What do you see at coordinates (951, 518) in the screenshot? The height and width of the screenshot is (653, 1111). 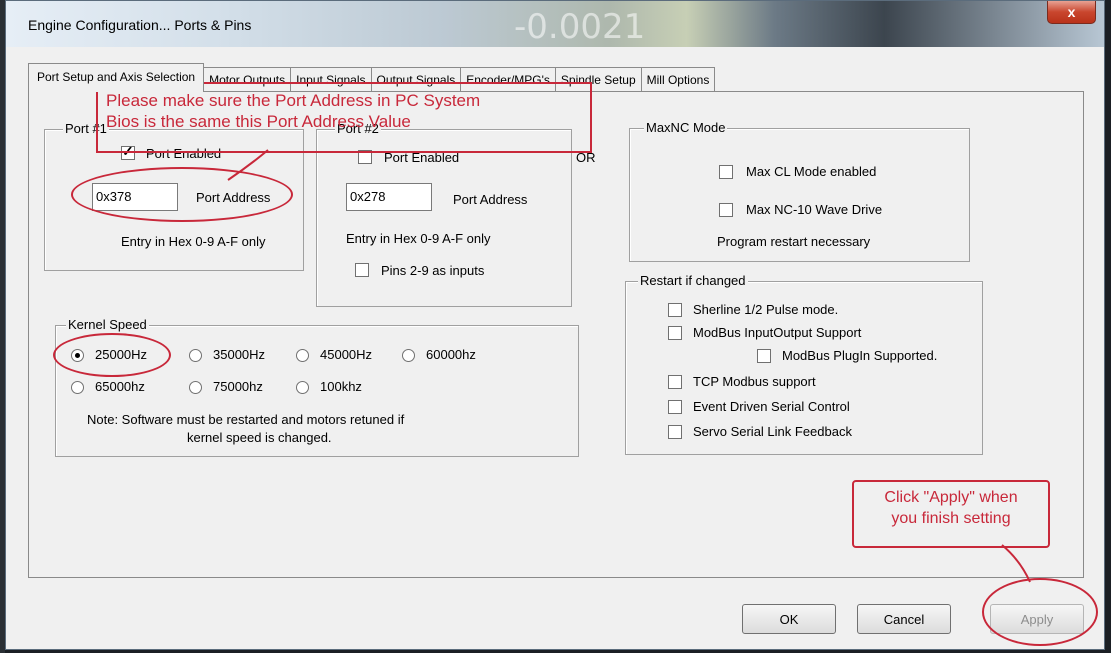 I see `apply-callout-line2: you finish setting` at bounding box center [951, 518].